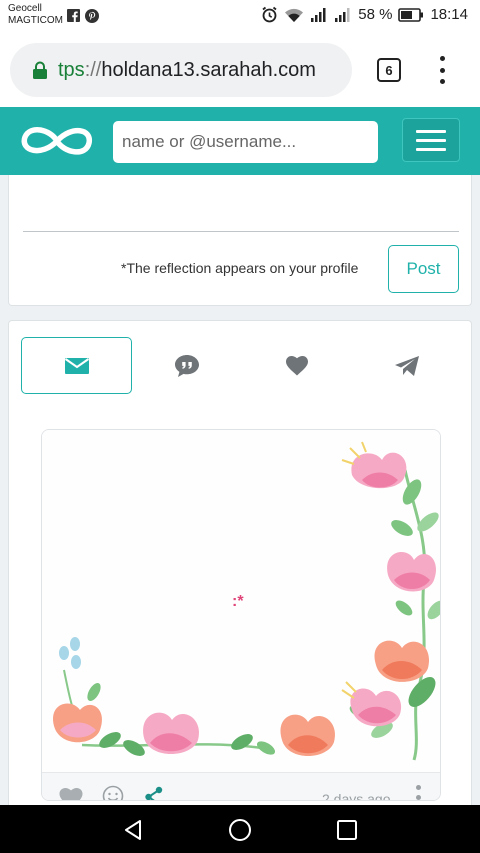 This screenshot has height=853, width=480. What do you see at coordinates (241, 786) in the screenshot?
I see `message-actions: 2 days ago` at bounding box center [241, 786].